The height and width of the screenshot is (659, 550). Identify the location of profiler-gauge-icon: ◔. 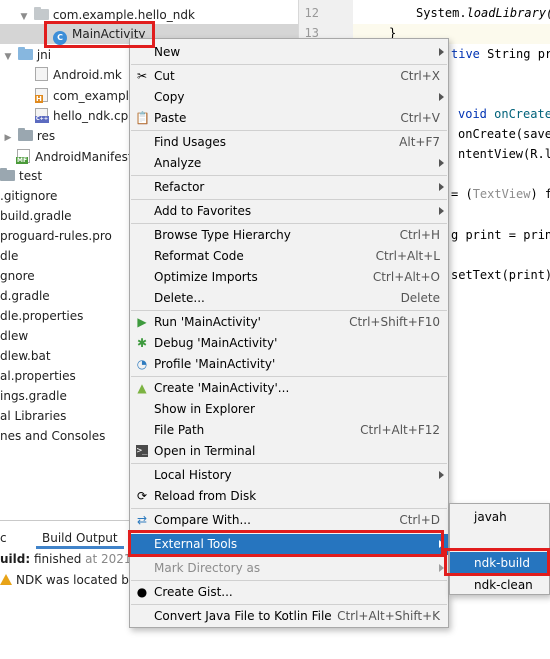
(142, 364).